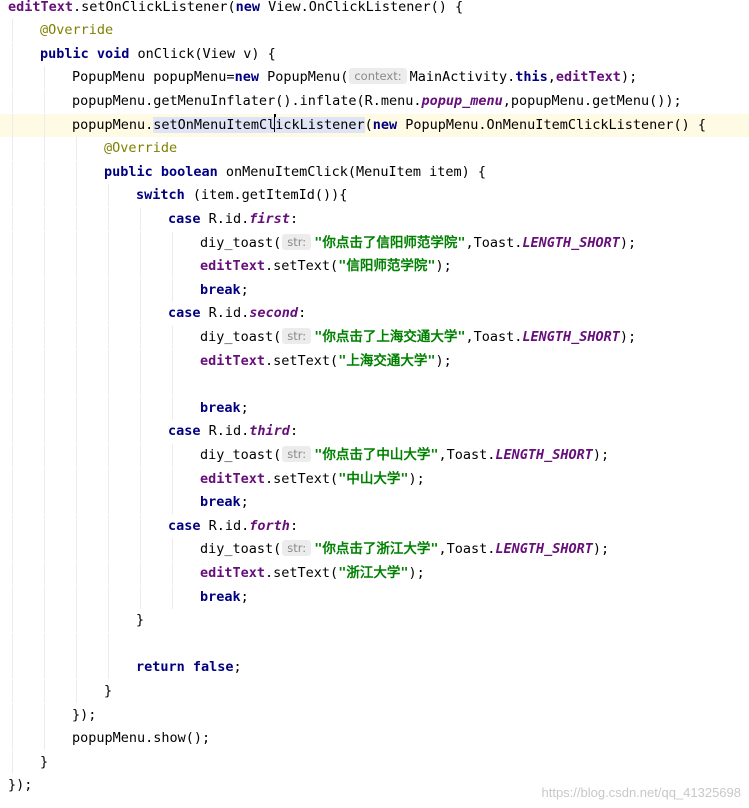 This screenshot has width=749, height=808. What do you see at coordinates (266, 195) in the screenshot?
I see `code-text: (item.getItemId()){` at bounding box center [266, 195].